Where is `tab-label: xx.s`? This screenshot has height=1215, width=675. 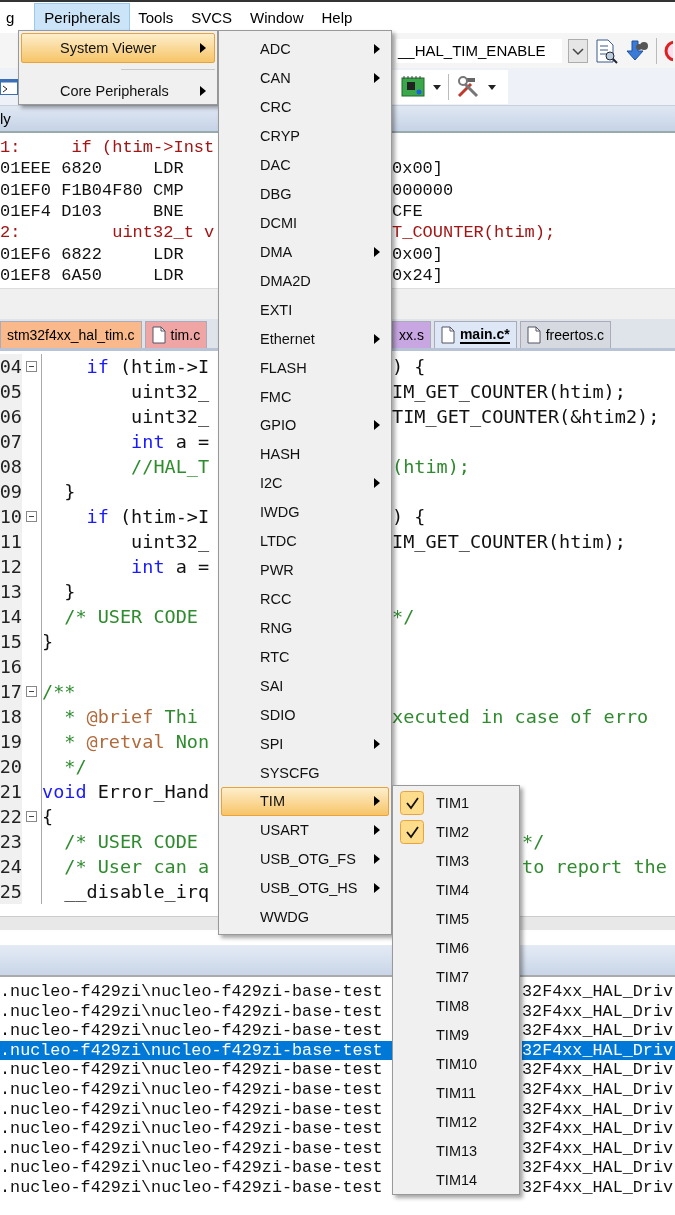 tab-label: xx.s is located at coordinates (411, 335).